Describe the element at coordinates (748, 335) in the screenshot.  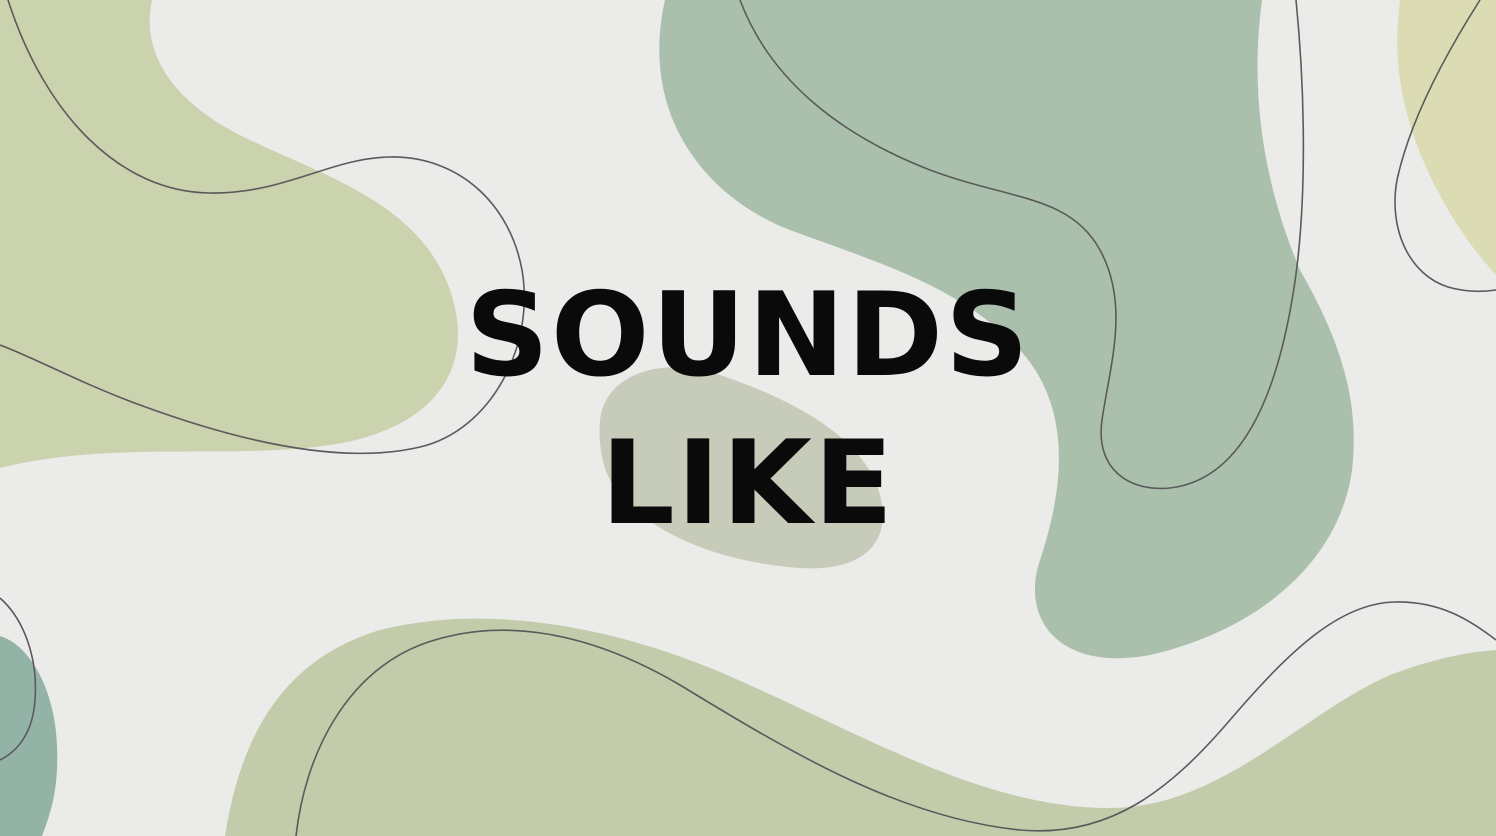
I see `title-line-1: SOUNDS` at that location.